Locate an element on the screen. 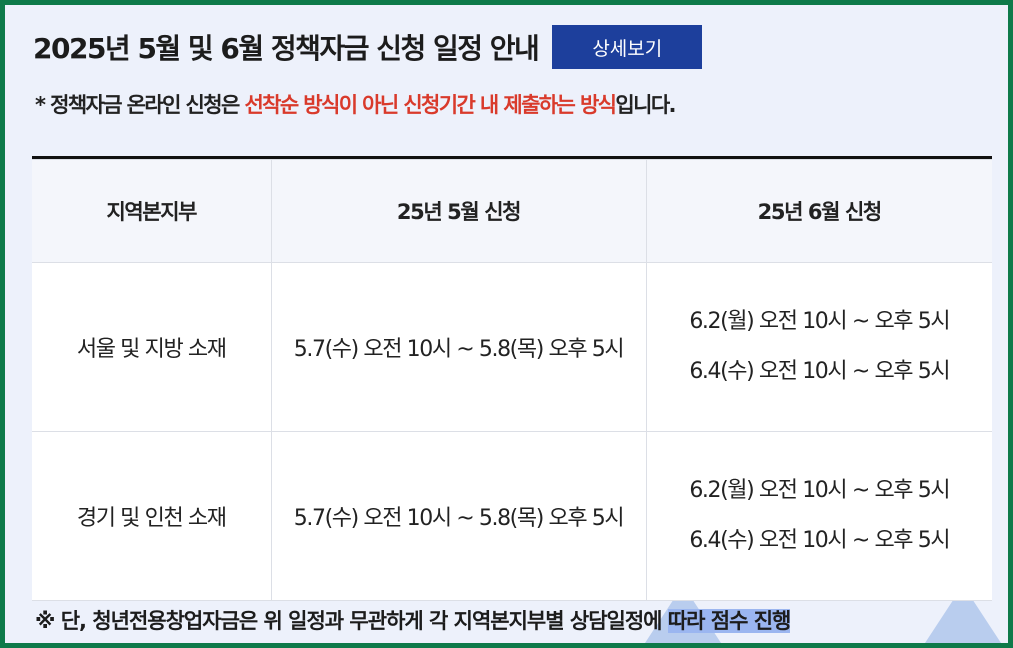 This screenshot has height=648, width=1013. region-cell: 서울 및 지방 소재 is located at coordinates (152, 347).